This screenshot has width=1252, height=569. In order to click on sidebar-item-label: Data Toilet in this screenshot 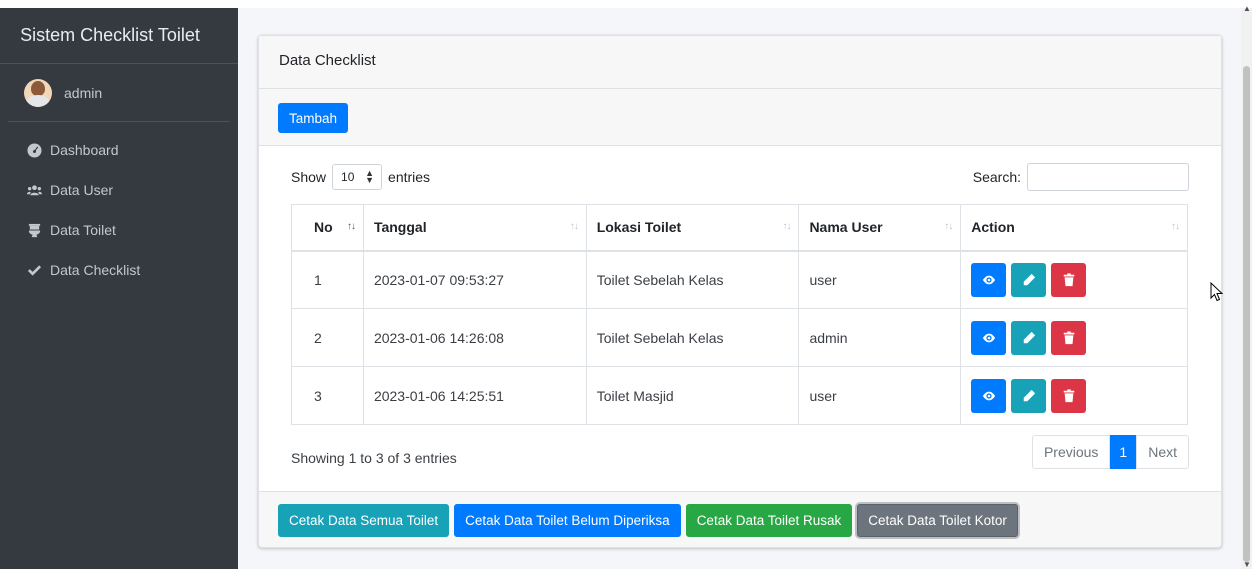, I will do `click(83, 230)`.